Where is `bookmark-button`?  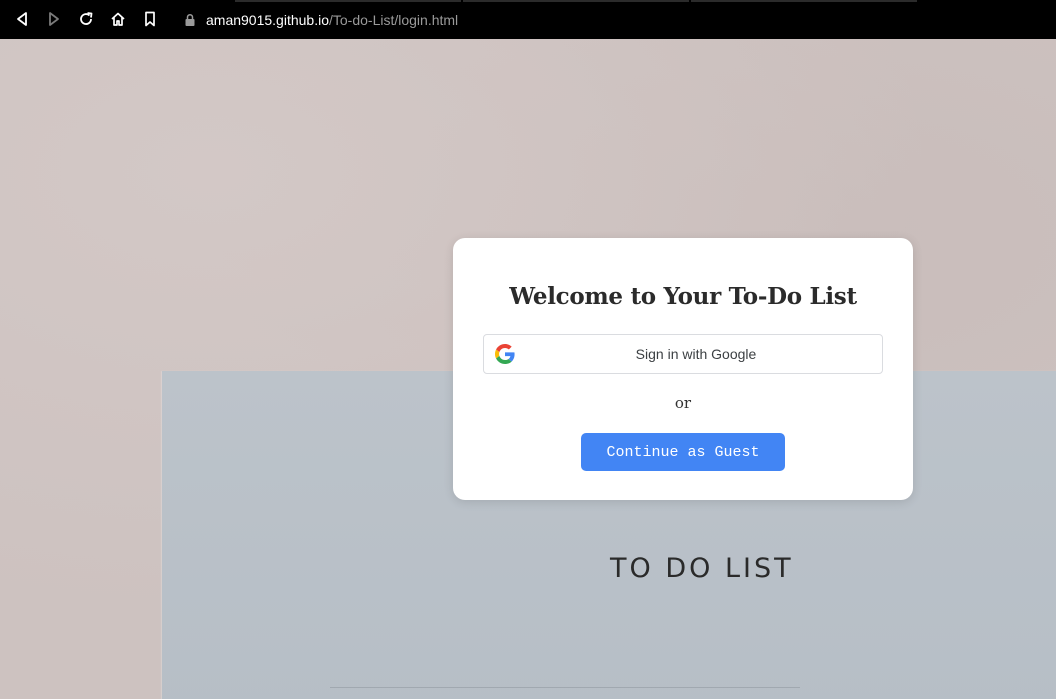 bookmark-button is located at coordinates (150, 19).